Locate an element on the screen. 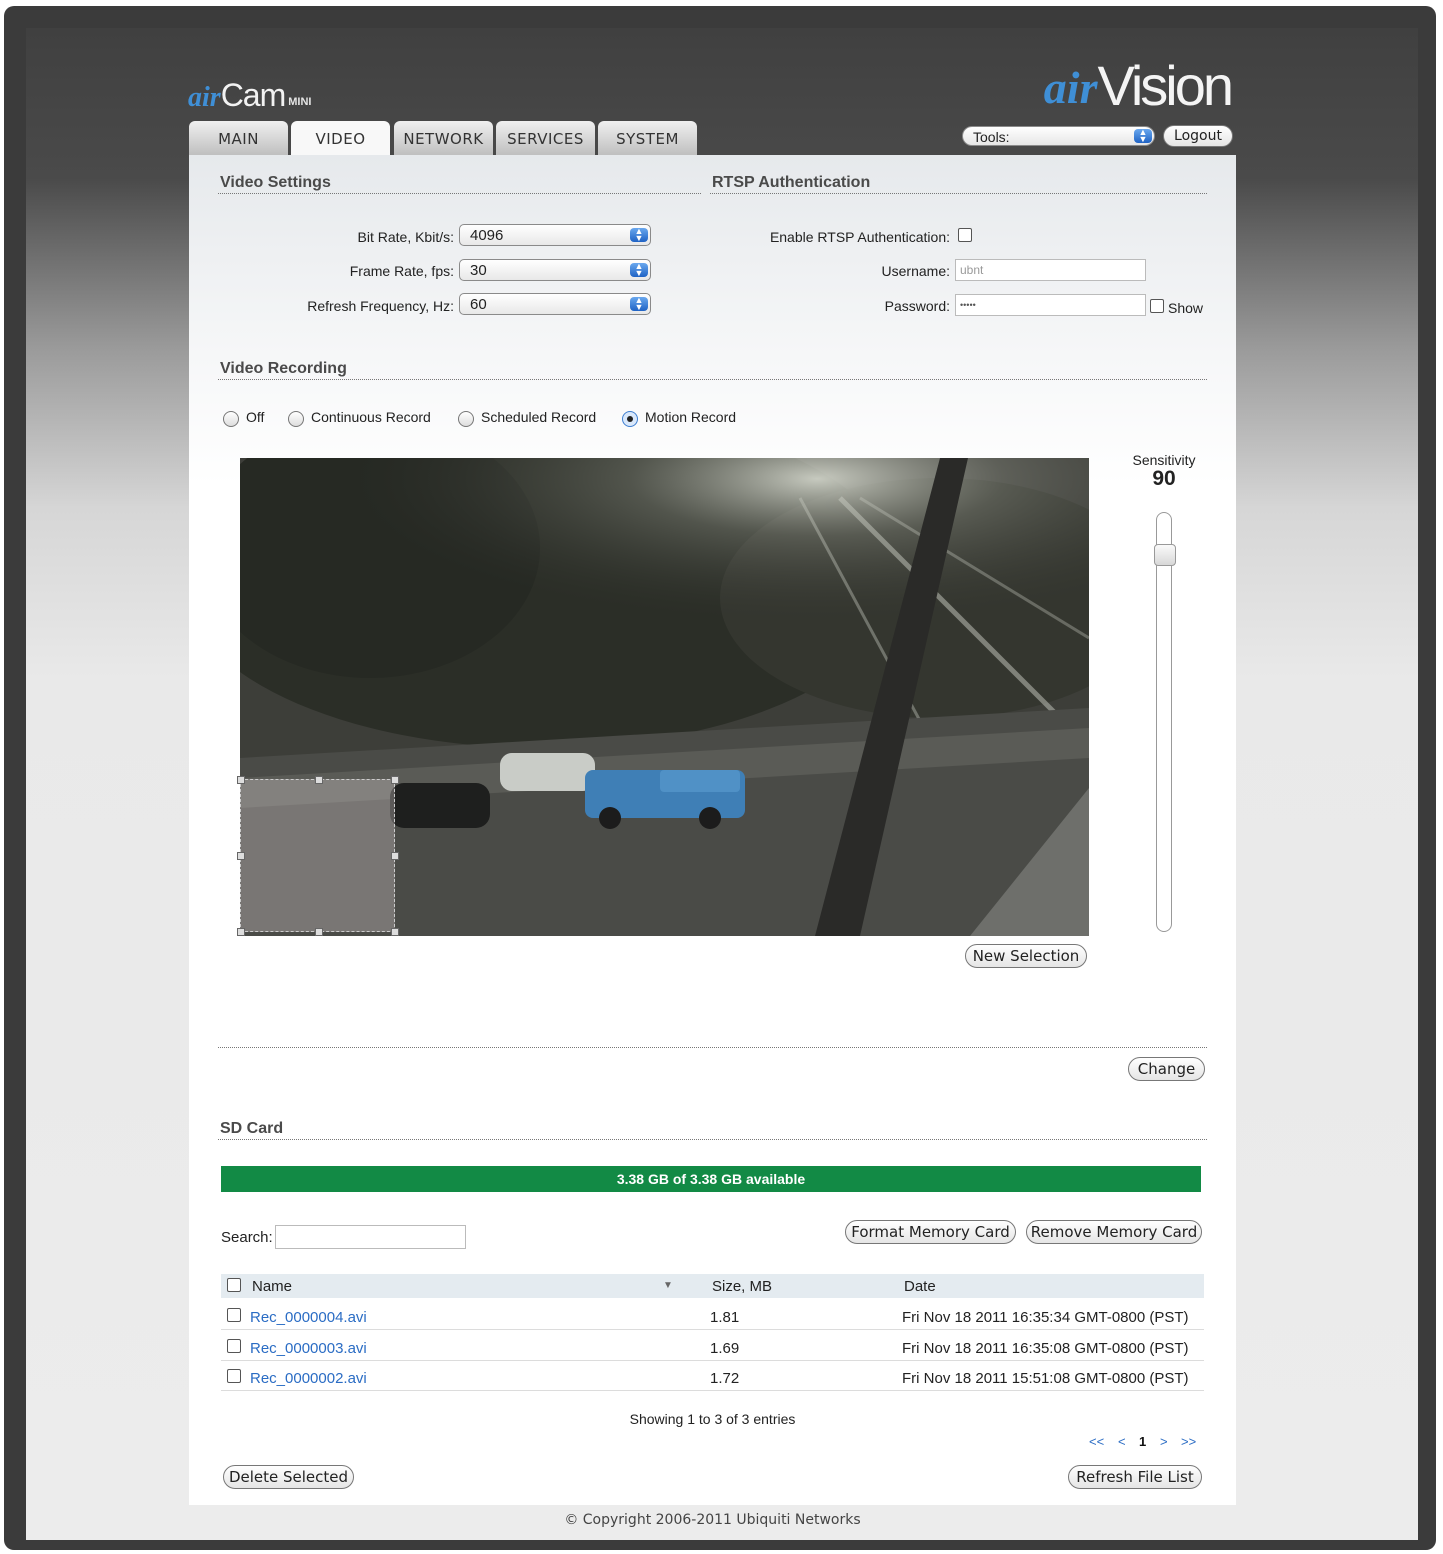 This screenshot has height=1554, width=1443. aircam-mini-logo: air Cam MINI is located at coordinates (249, 94).